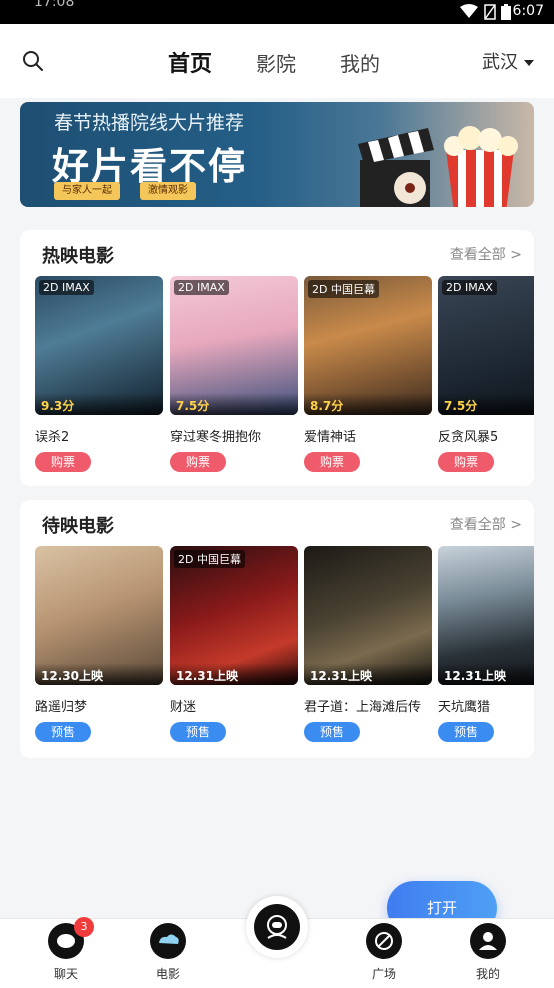 The height and width of the screenshot is (988, 554). What do you see at coordinates (234, 615) in the screenshot?
I see `movie-poster: 2D 中国巨幕 12.31上映` at bounding box center [234, 615].